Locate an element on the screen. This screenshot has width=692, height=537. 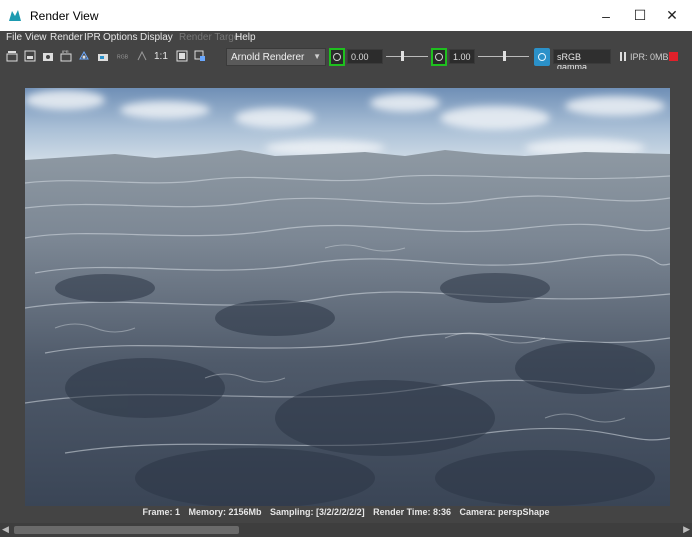
menu-view: View is located at coordinates (36, 37).